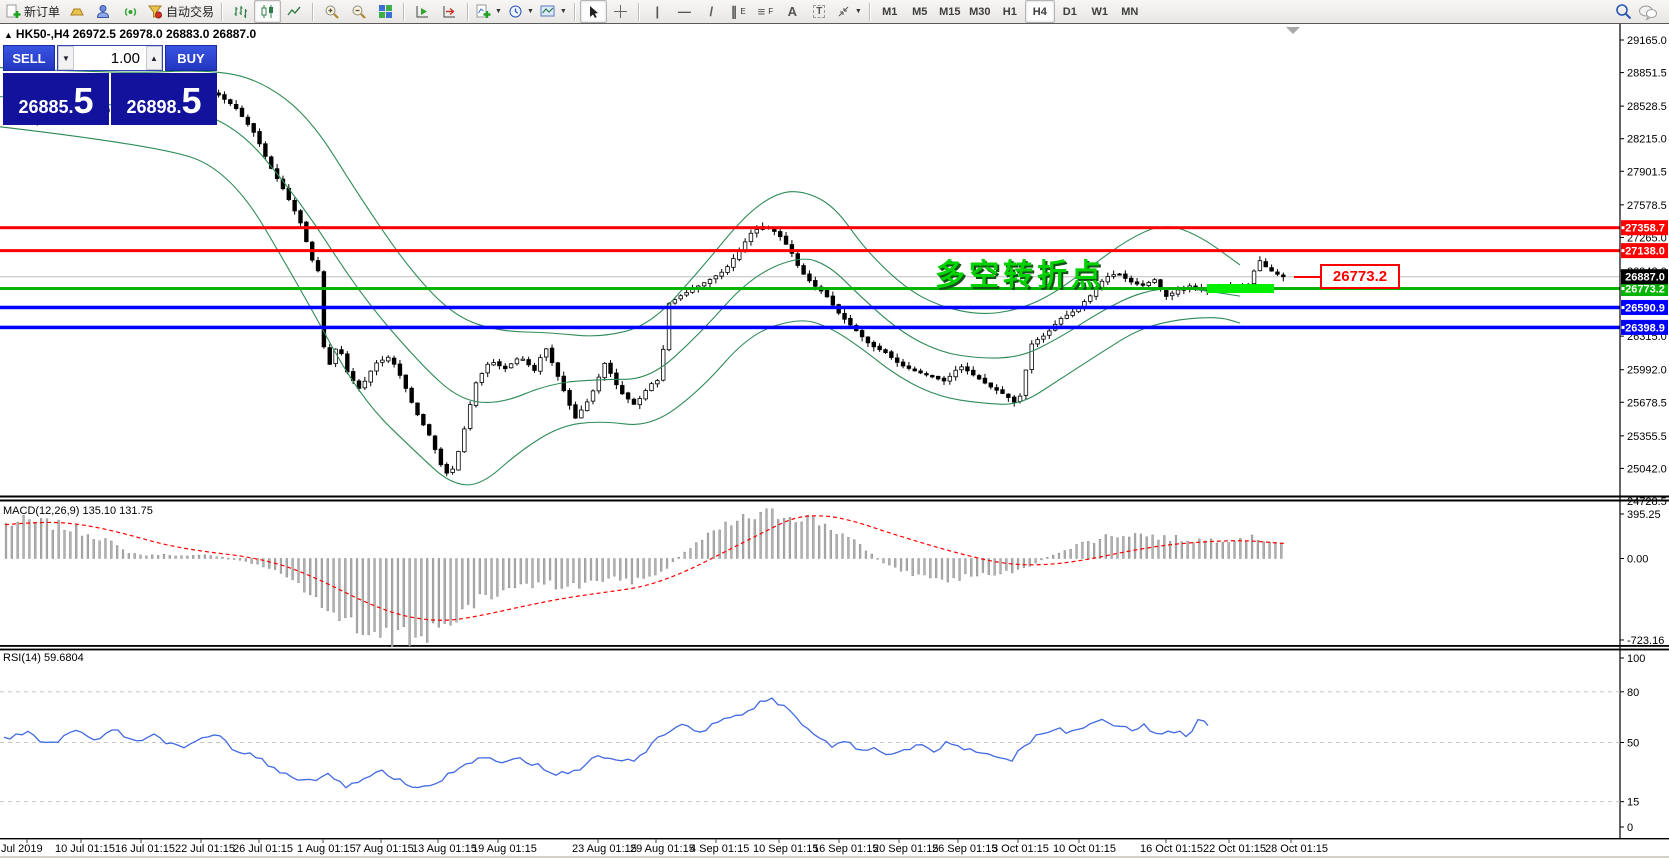 The height and width of the screenshot is (858, 1669). What do you see at coordinates (1647, 371) in the screenshot?
I see `svg-text: 25992.0` at bounding box center [1647, 371].